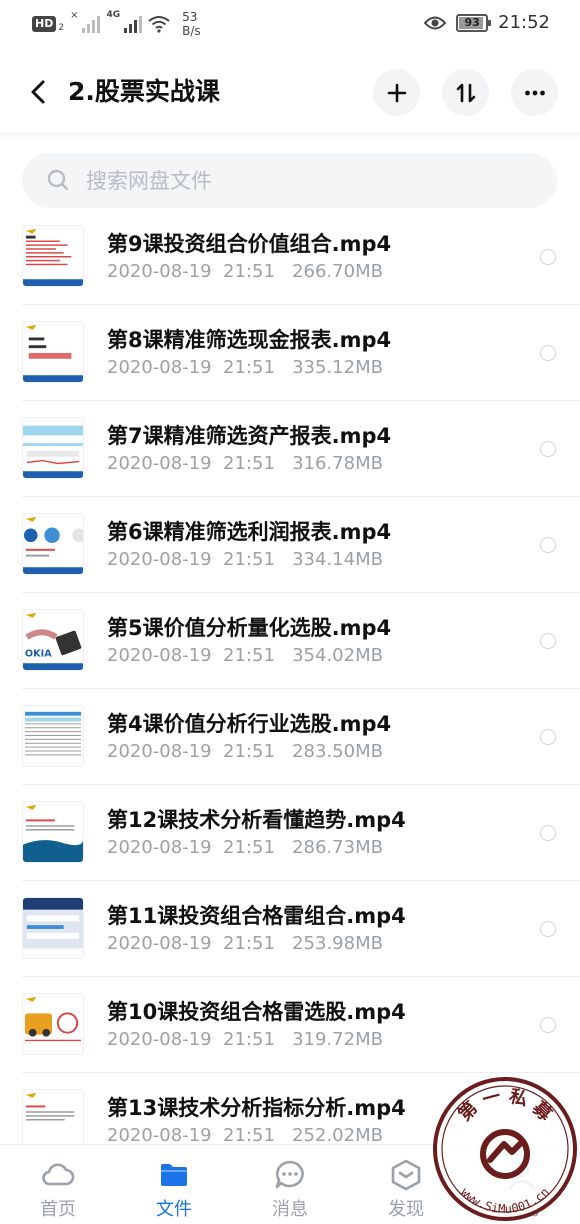 Image resolution: width=580 pixels, height=1224 pixels. Describe the element at coordinates (249, 532) in the screenshot. I see `file-name: 第6课精准筛选利润报表.mp4` at that location.